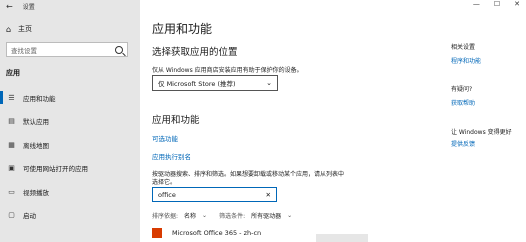 Image resolution: width=526 pixels, height=242 pixels. What do you see at coordinates (182, 29) in the screenshot?
I see `page-title: 应用和功能` at bounding box center [182, 29].